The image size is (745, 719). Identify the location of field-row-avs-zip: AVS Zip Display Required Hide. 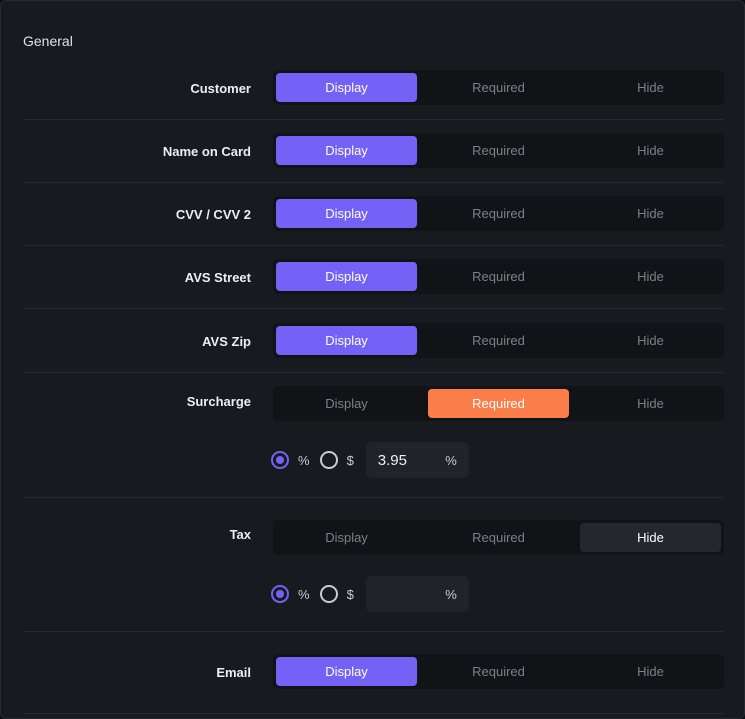
(373, 341).